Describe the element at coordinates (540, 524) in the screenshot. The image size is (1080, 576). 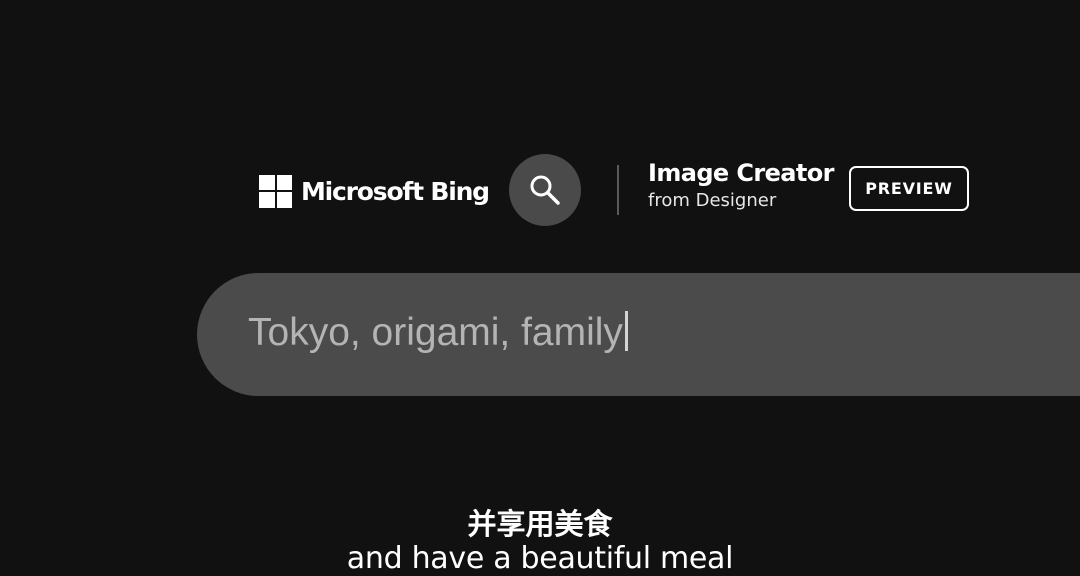
I see `caption-chinese: 并享用美食` at that location.